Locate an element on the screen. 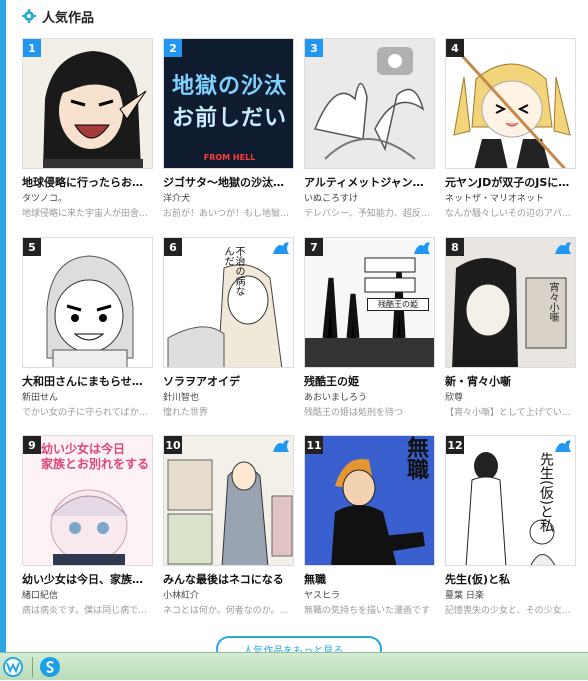 This screenshot has width=588, height=681. rank-badge: 3 is located at coordinates (314, 48).